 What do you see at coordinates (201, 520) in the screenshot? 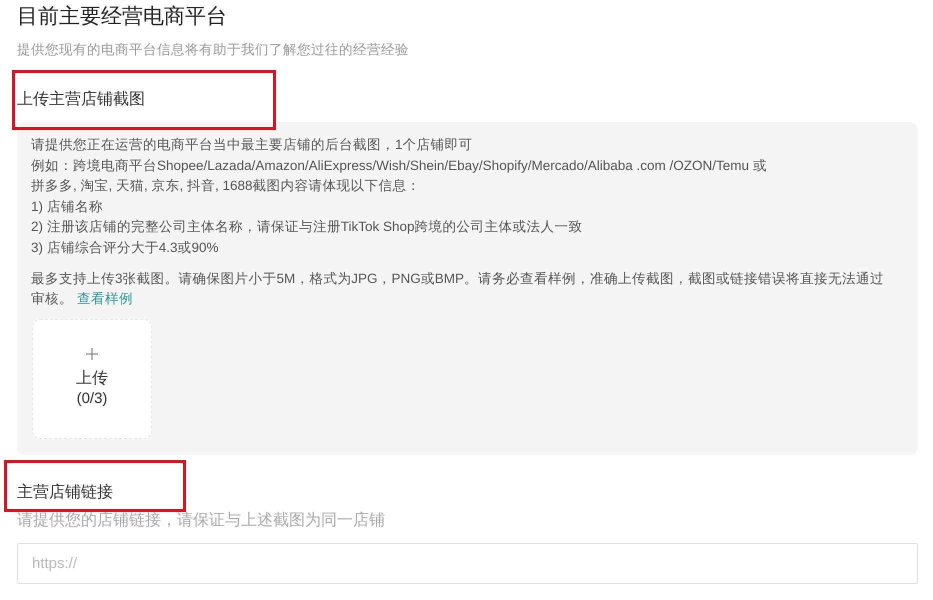
I see `field-hint: 请提供您的店铺链接，请保证与上述截图为同一店铺` at bounding box center [201, 520].